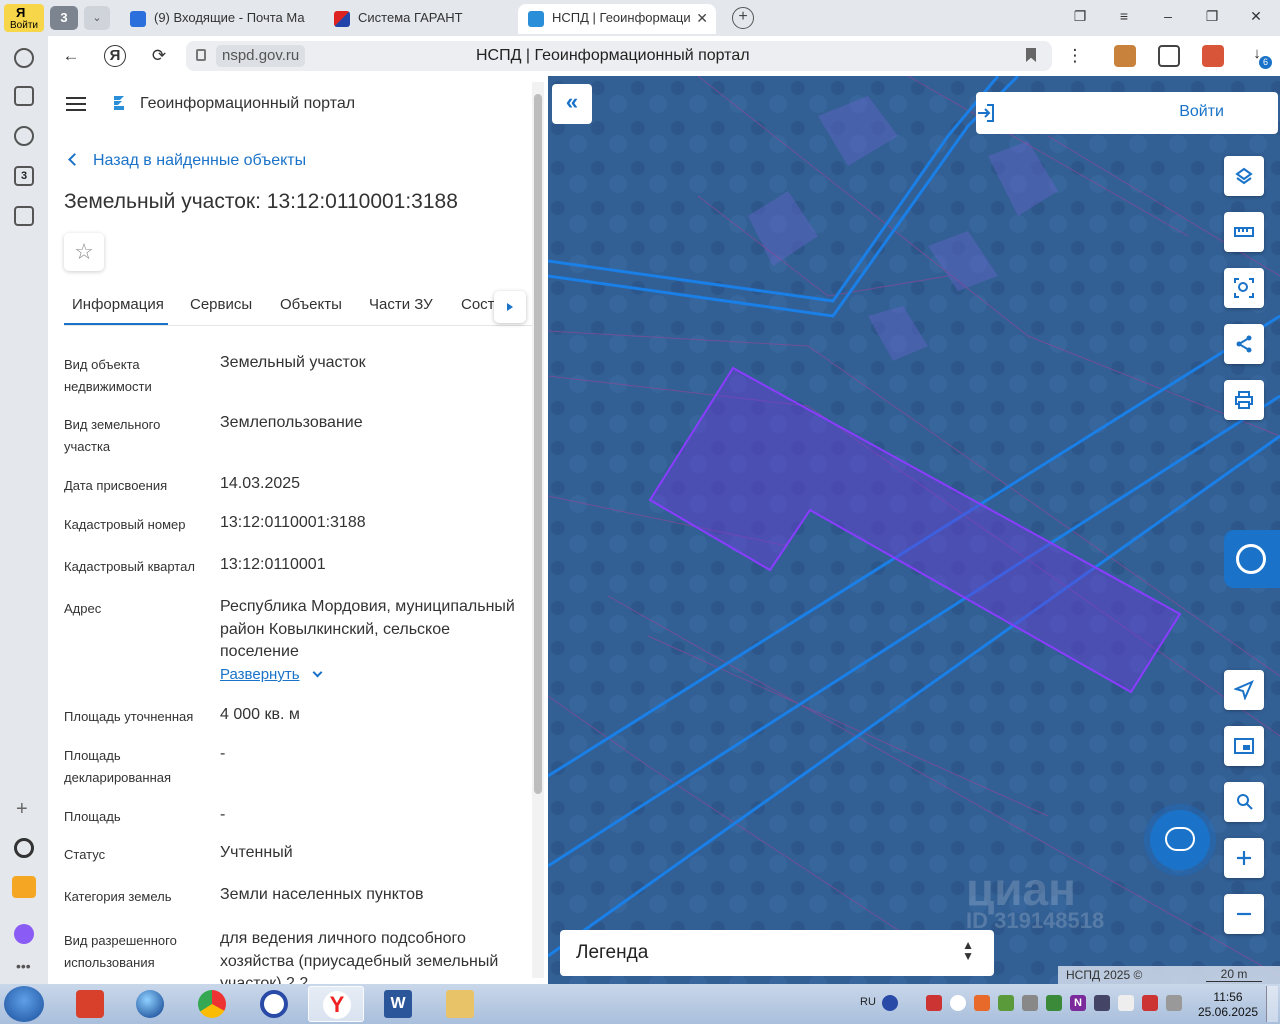 The image size is (1280, 1024). Describe the element at coordinates (293, 362) in the screenshot. I see `field-value: Земельный участок` at that location.